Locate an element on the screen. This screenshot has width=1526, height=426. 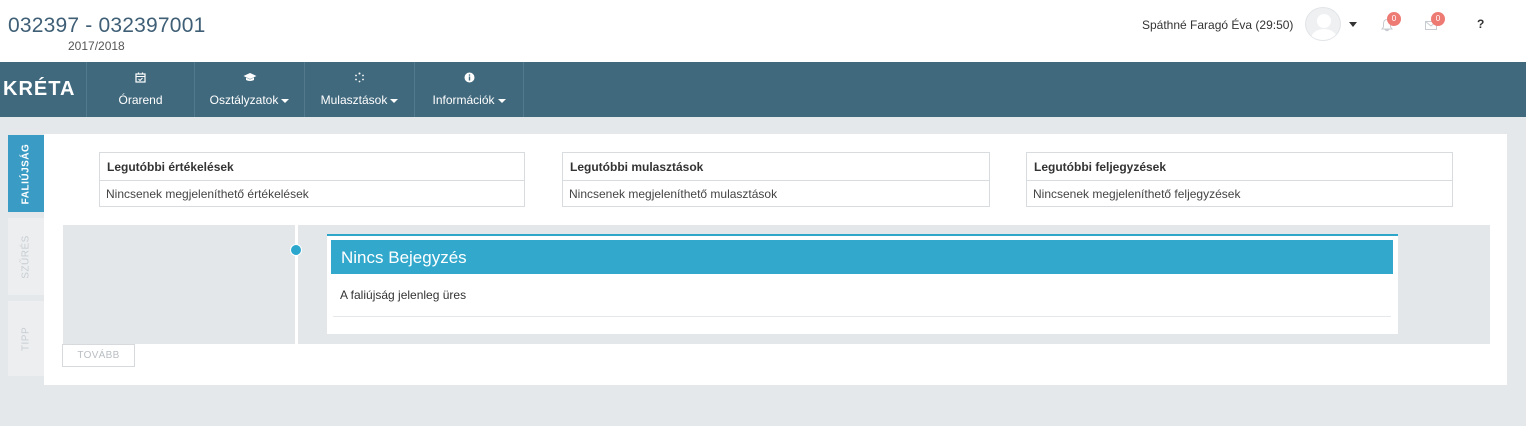
entry-text: A faliújság jelenleg üres is located at coordinates (403, 295).